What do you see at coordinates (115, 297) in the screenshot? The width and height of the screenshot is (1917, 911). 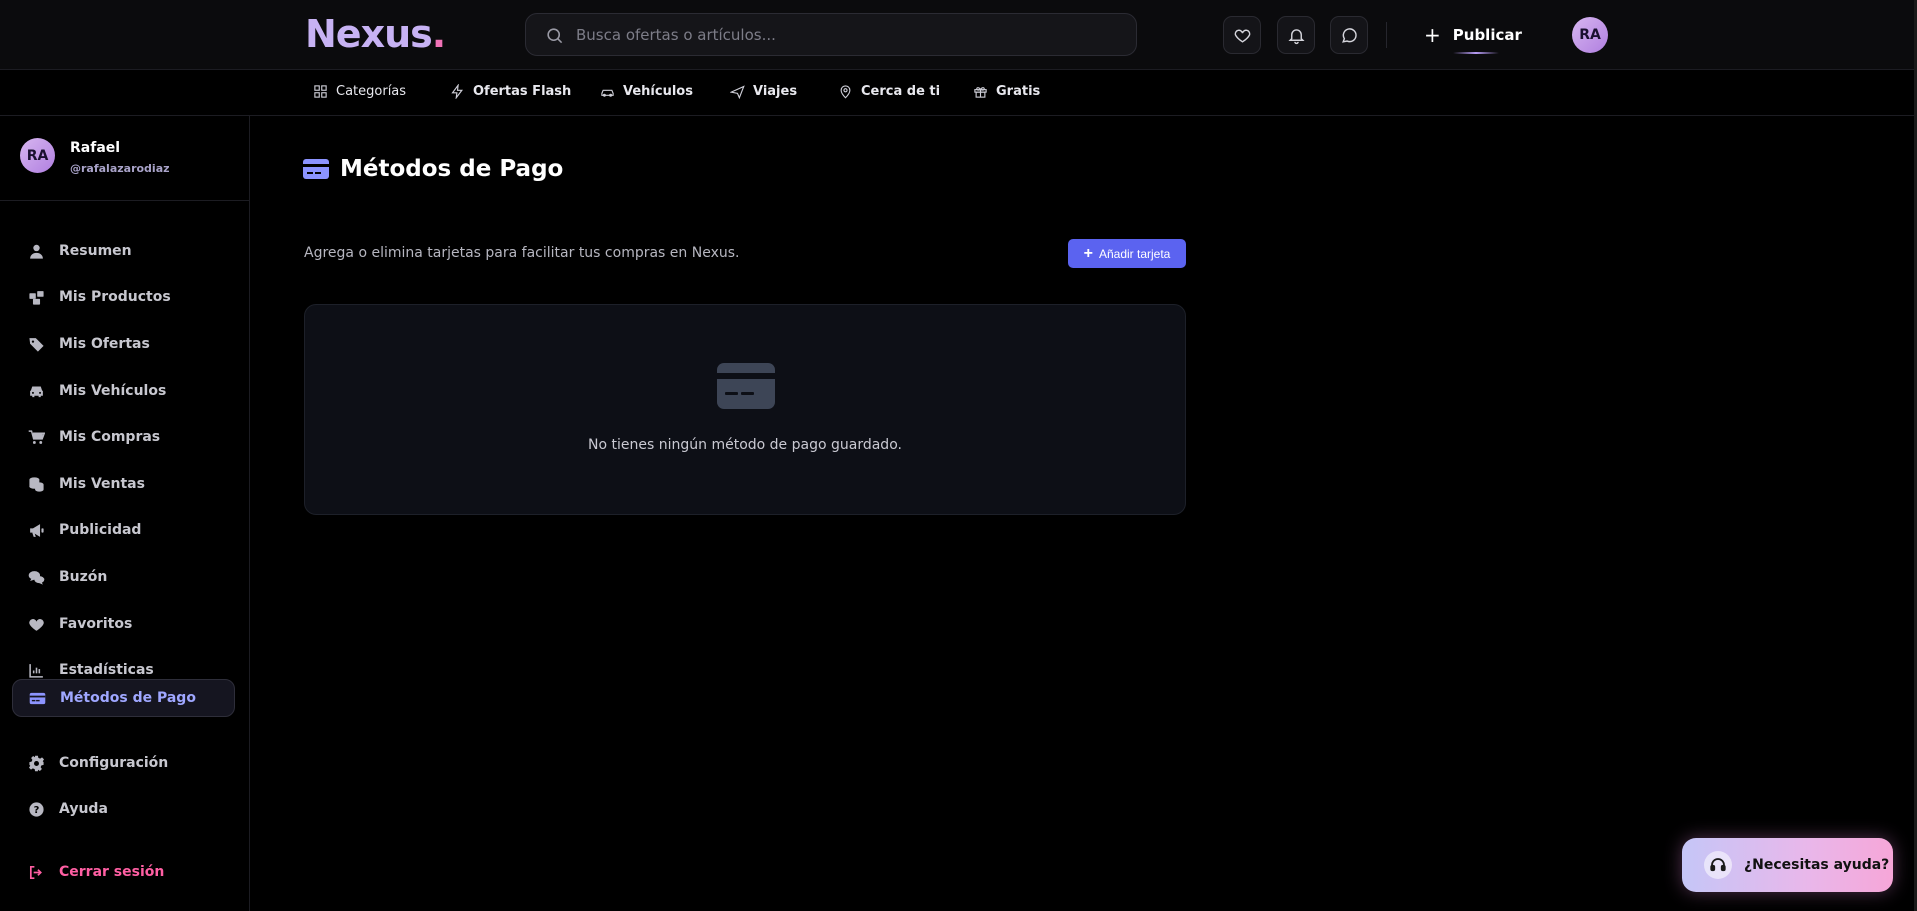 I see `sidebar-item-label: Mis Productos` at bounding box center [115, 297].